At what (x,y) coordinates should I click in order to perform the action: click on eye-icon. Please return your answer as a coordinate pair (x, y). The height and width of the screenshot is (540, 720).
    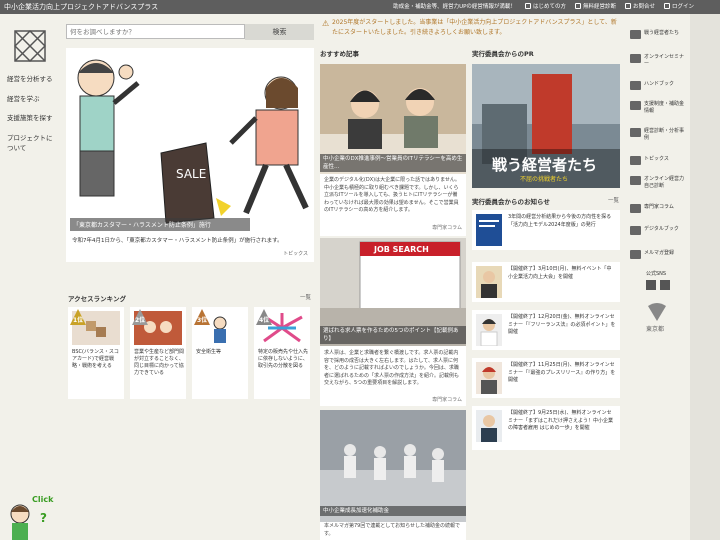
    Looking at the image, I should click on (635, 160).